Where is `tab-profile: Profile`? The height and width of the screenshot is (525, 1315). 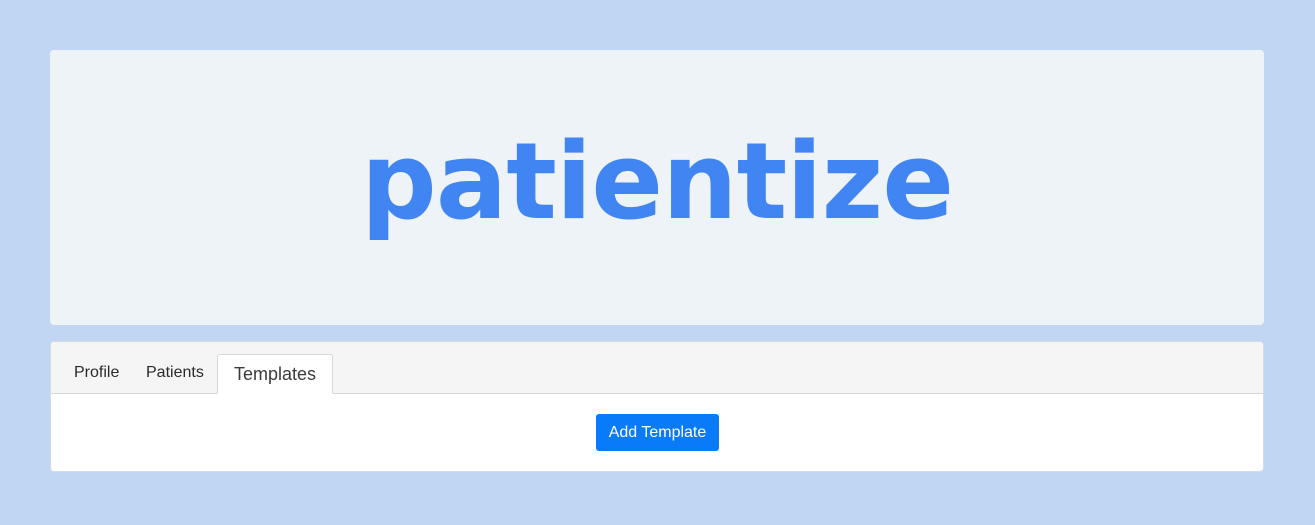
tab-profile: Profile is located at coordinates (96, 373).